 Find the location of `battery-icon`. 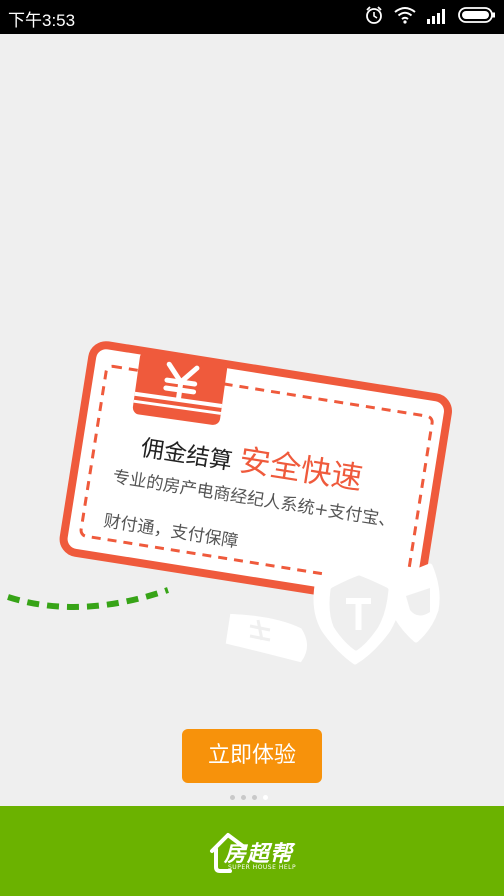

battery-icon is located at coordinates (477, 17).